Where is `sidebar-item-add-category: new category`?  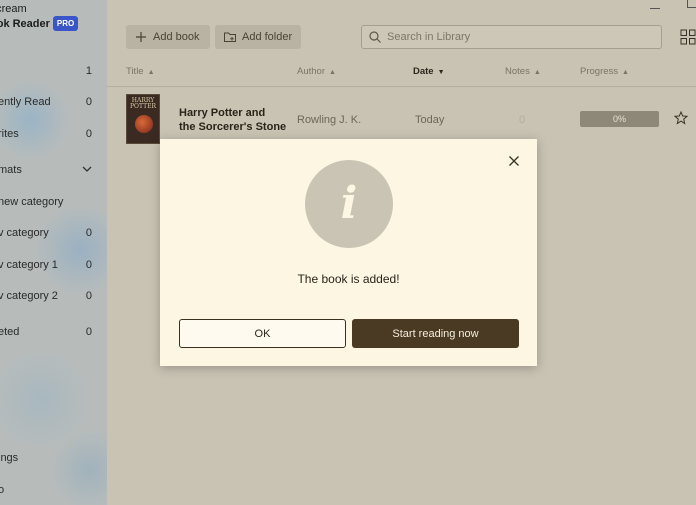
sidebar-item-add-category: new category is located at coordinates (50, 203).